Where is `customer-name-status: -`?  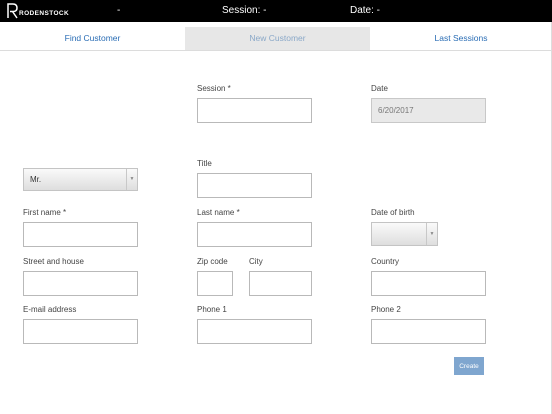
customer-name-status: - is located at coordinates (119, 10).